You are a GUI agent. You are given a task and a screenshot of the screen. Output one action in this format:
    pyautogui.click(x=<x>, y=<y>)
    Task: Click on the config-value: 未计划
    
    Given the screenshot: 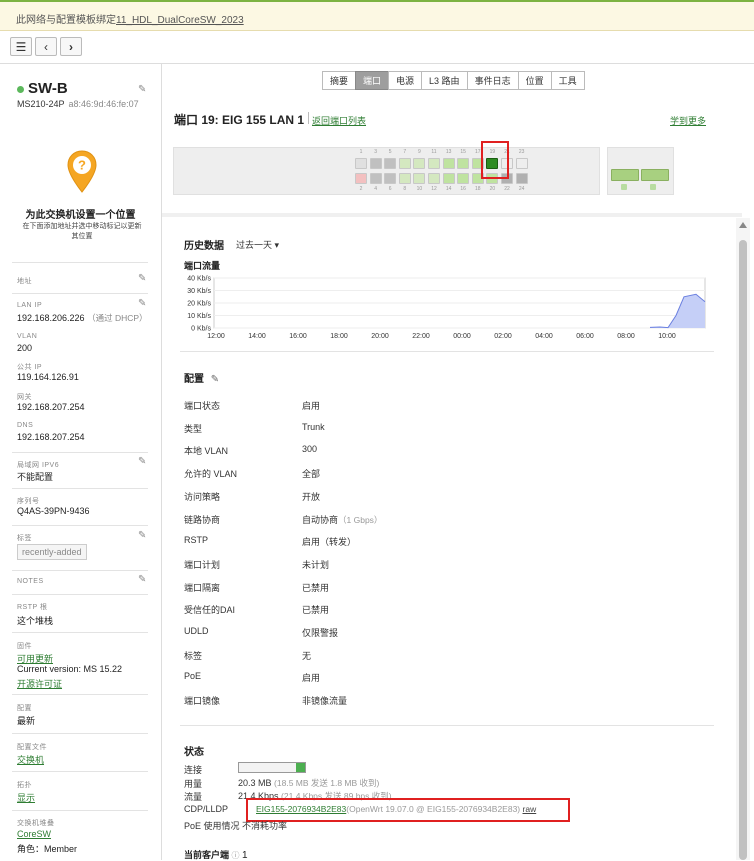 What is the action you would take?
    pyautogui.click(x=316, y=564)
    